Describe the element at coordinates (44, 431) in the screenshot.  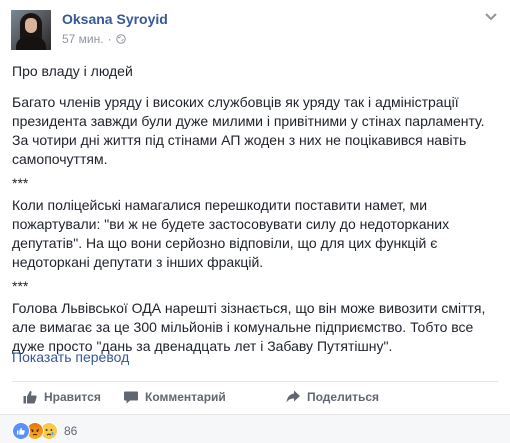
I see `reactions-summary: 86` at that location.